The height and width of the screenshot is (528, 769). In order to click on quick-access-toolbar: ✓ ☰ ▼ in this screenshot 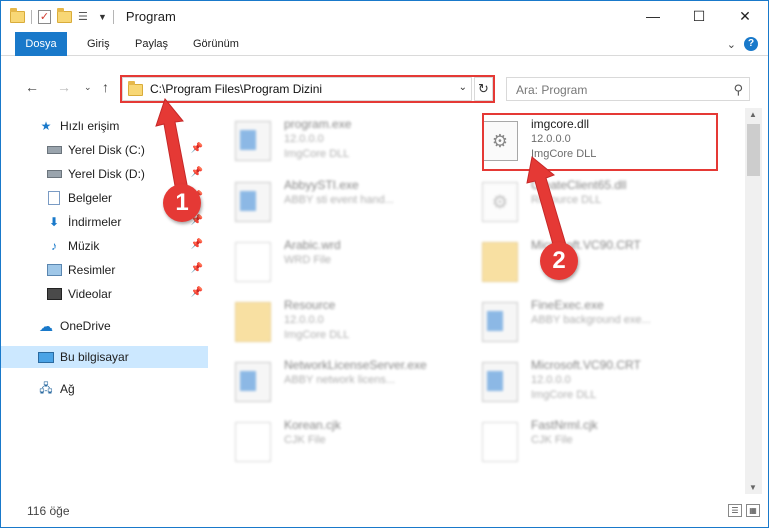, I will do `click(62, 15)`.